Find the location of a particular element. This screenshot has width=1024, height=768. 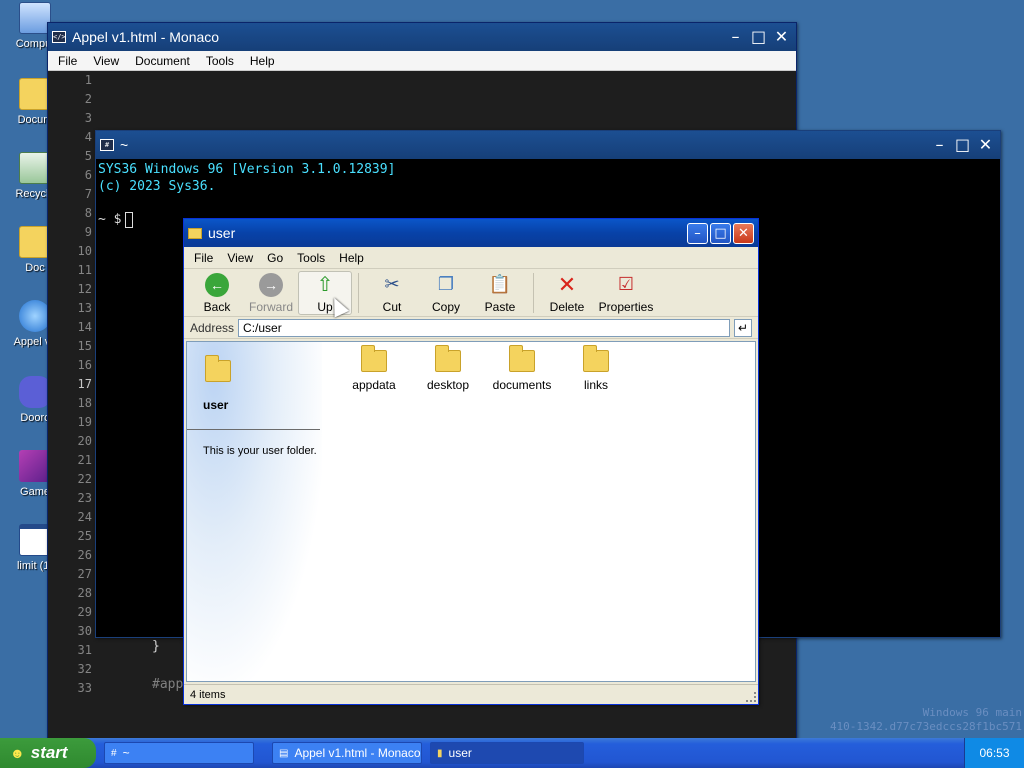

forward-label: Forward is located at coordinates (270, 306).